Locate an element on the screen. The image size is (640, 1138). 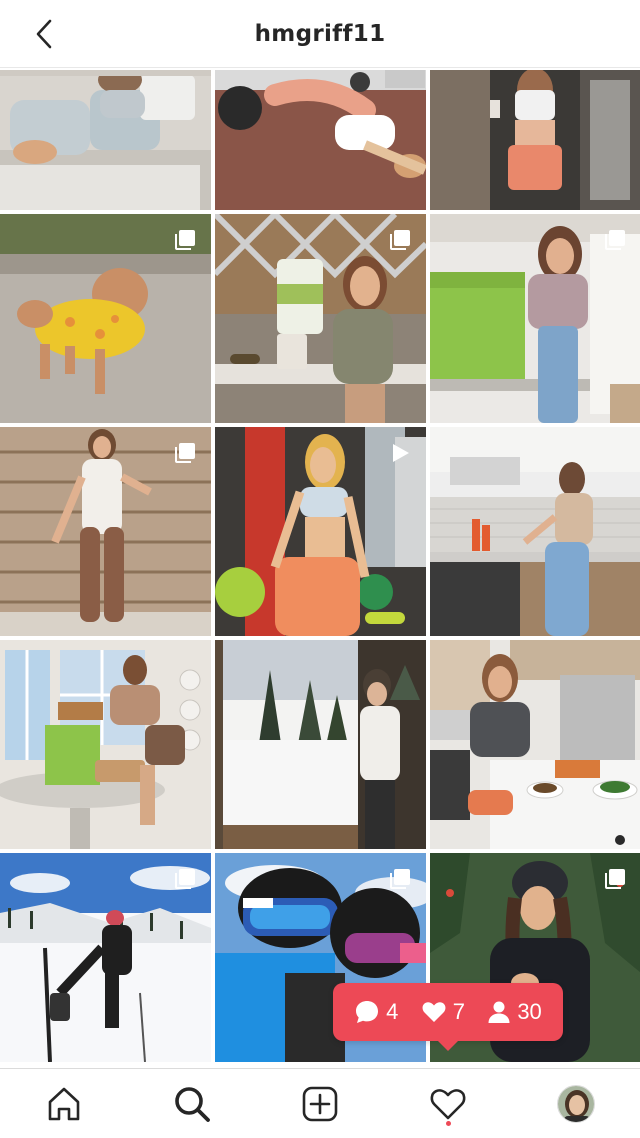
home-icon is located at coordinates (64, 1103).